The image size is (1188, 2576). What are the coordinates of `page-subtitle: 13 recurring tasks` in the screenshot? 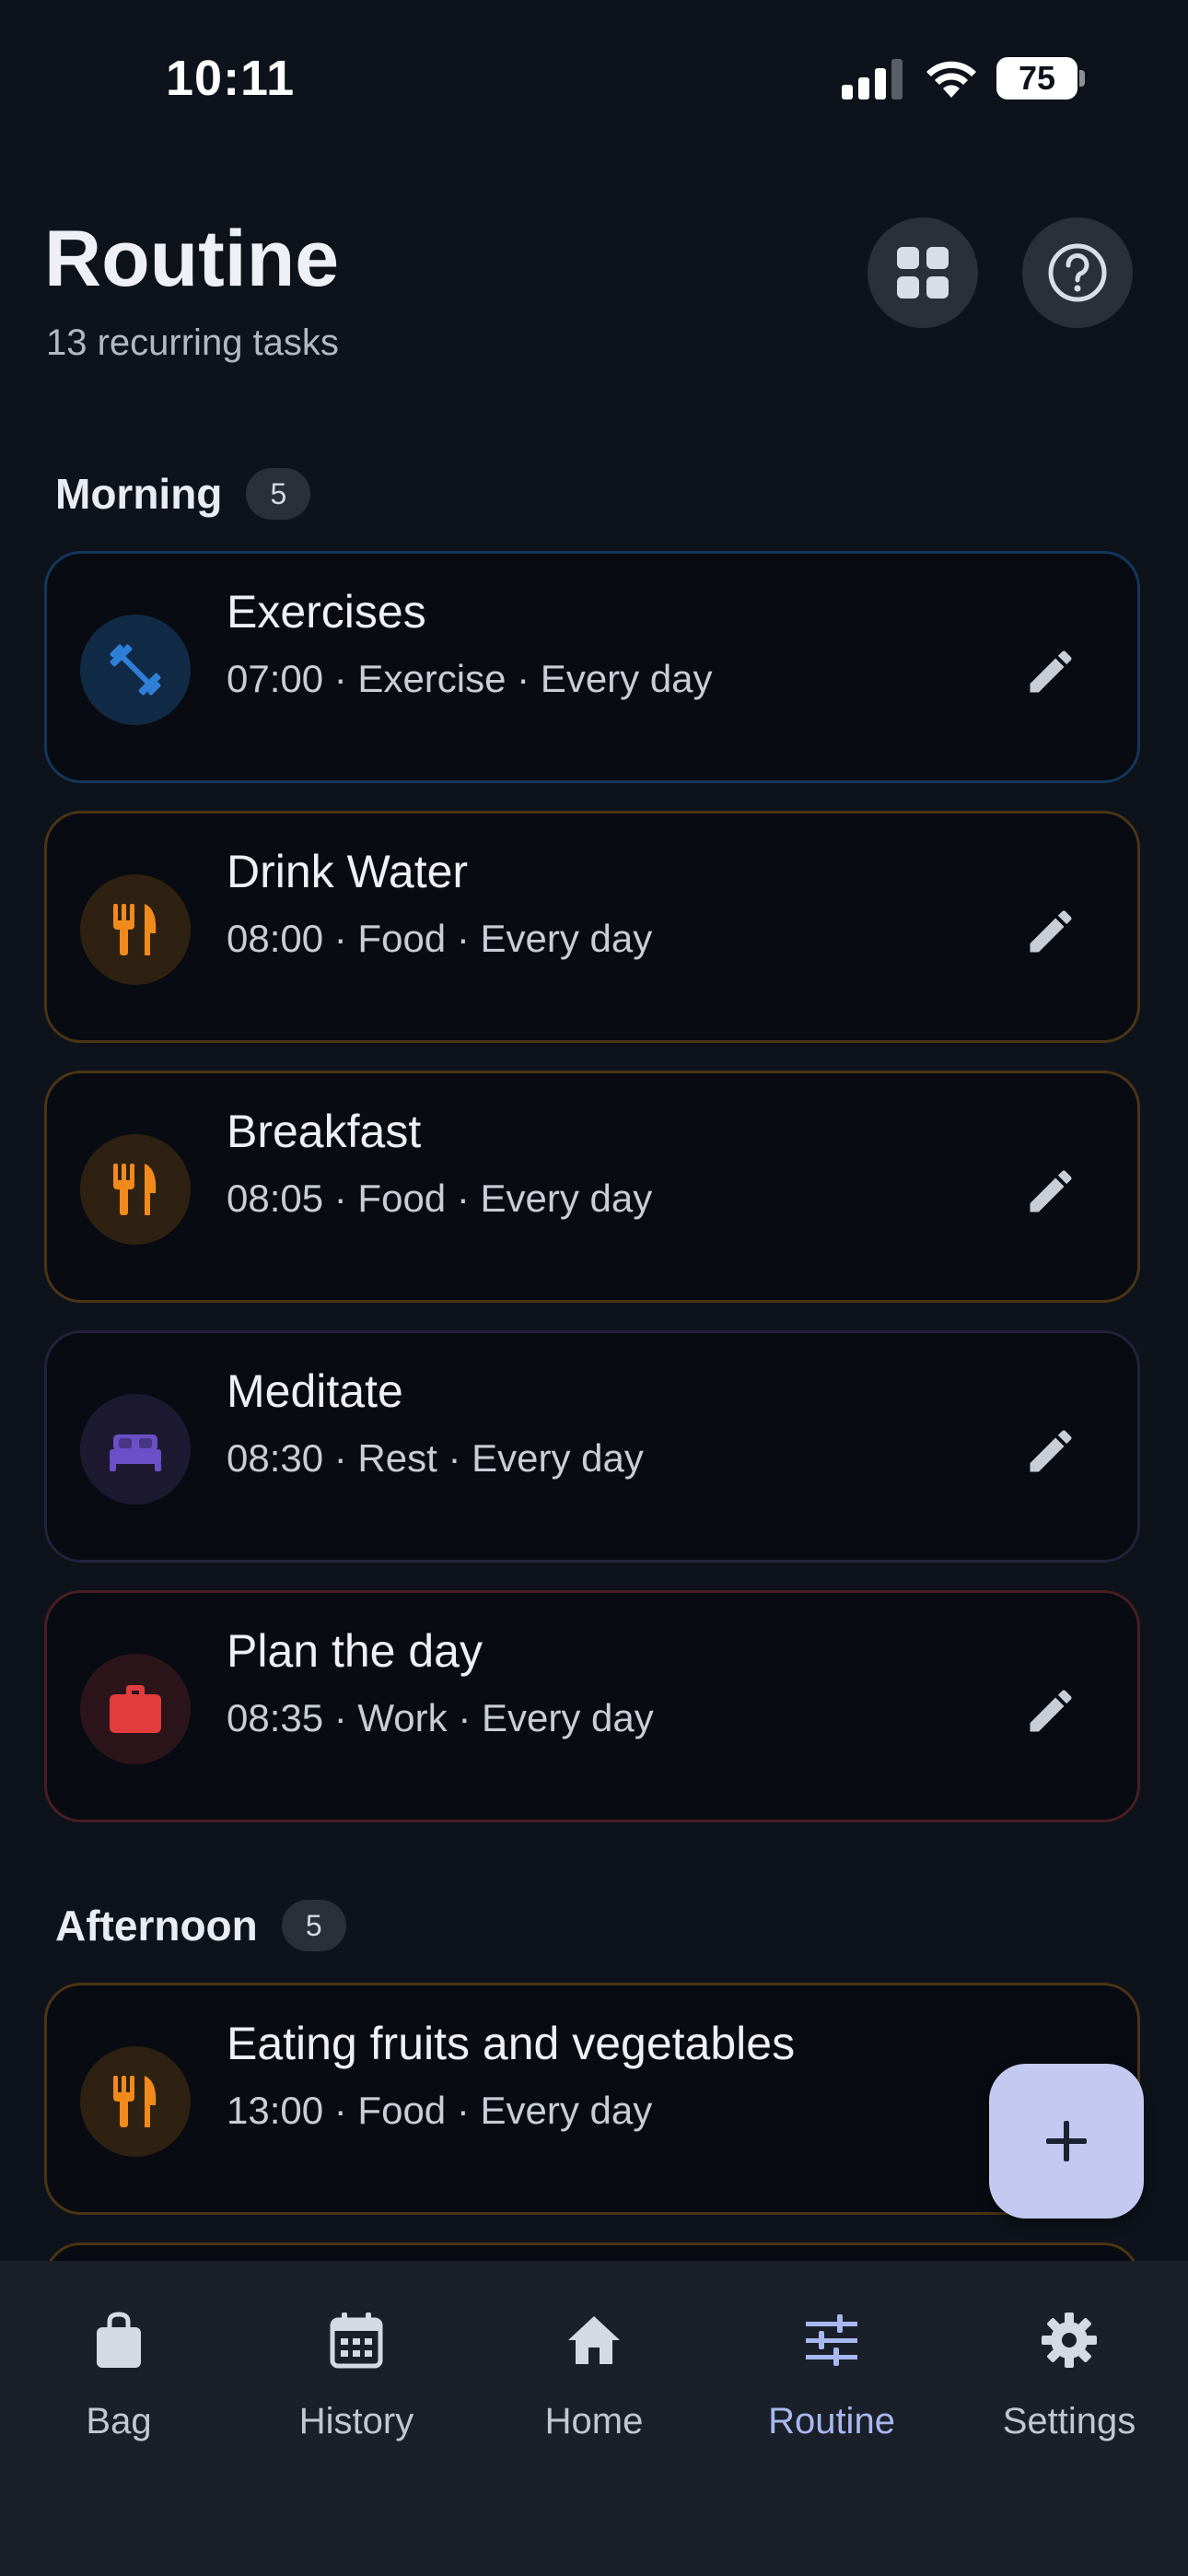 It's located at (192, 342).